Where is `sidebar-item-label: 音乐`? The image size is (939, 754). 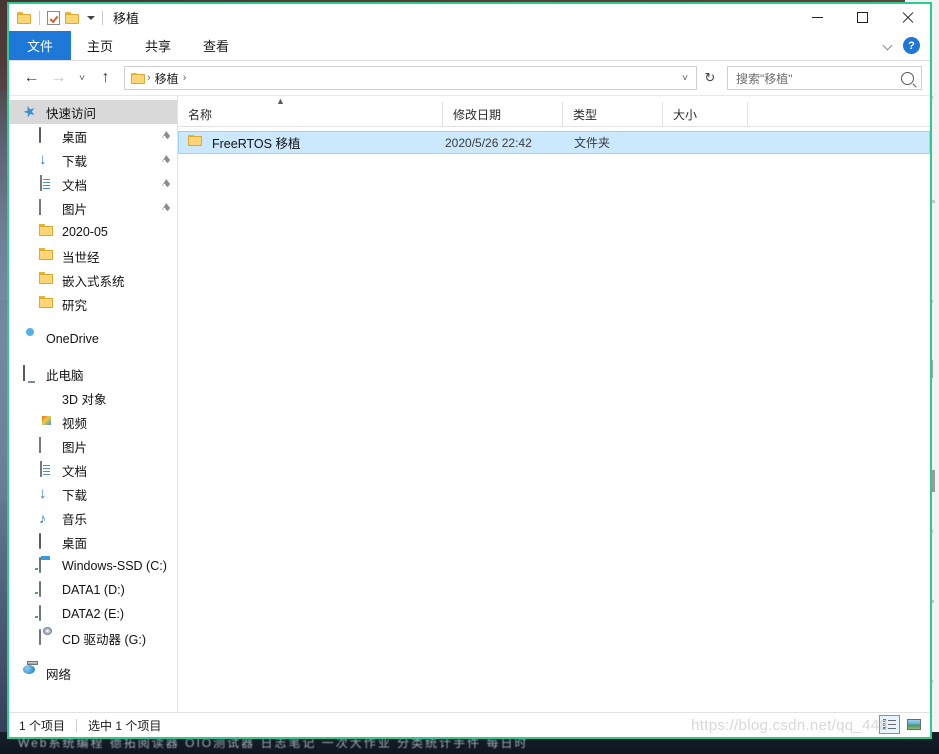 sidebar-item-label: 音乐 is located at coordinates (75, 519).